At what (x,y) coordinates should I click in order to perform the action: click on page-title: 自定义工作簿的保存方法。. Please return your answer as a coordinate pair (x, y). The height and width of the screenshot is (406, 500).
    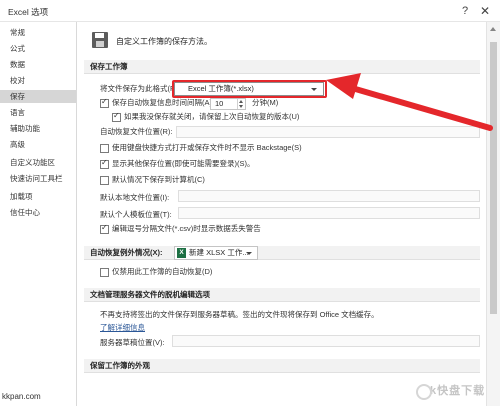
    Looking at the image, I should click on (164, 41).